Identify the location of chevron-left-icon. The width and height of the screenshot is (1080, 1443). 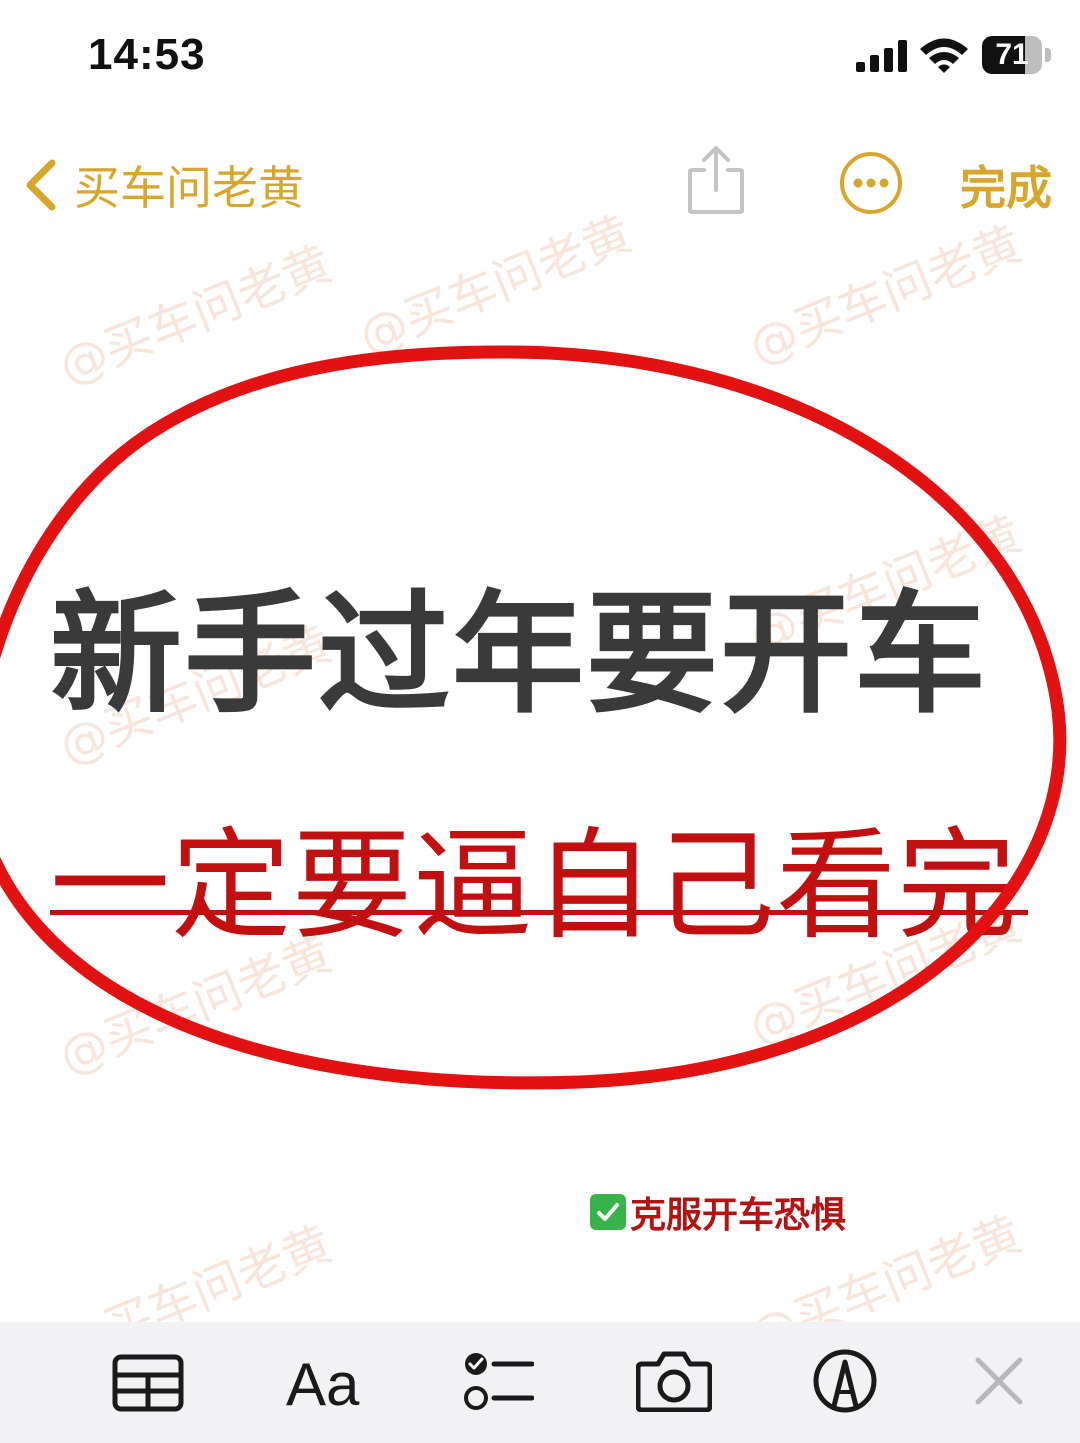
(41, 185).